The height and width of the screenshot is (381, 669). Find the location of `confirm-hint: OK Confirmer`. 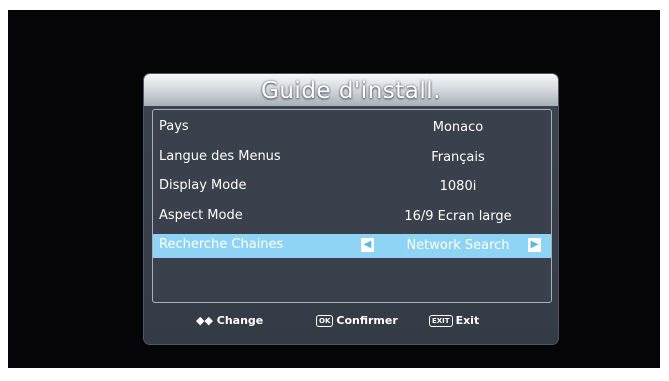

confirm-hint: OK Confirmer is located at coordinates (357, 320).